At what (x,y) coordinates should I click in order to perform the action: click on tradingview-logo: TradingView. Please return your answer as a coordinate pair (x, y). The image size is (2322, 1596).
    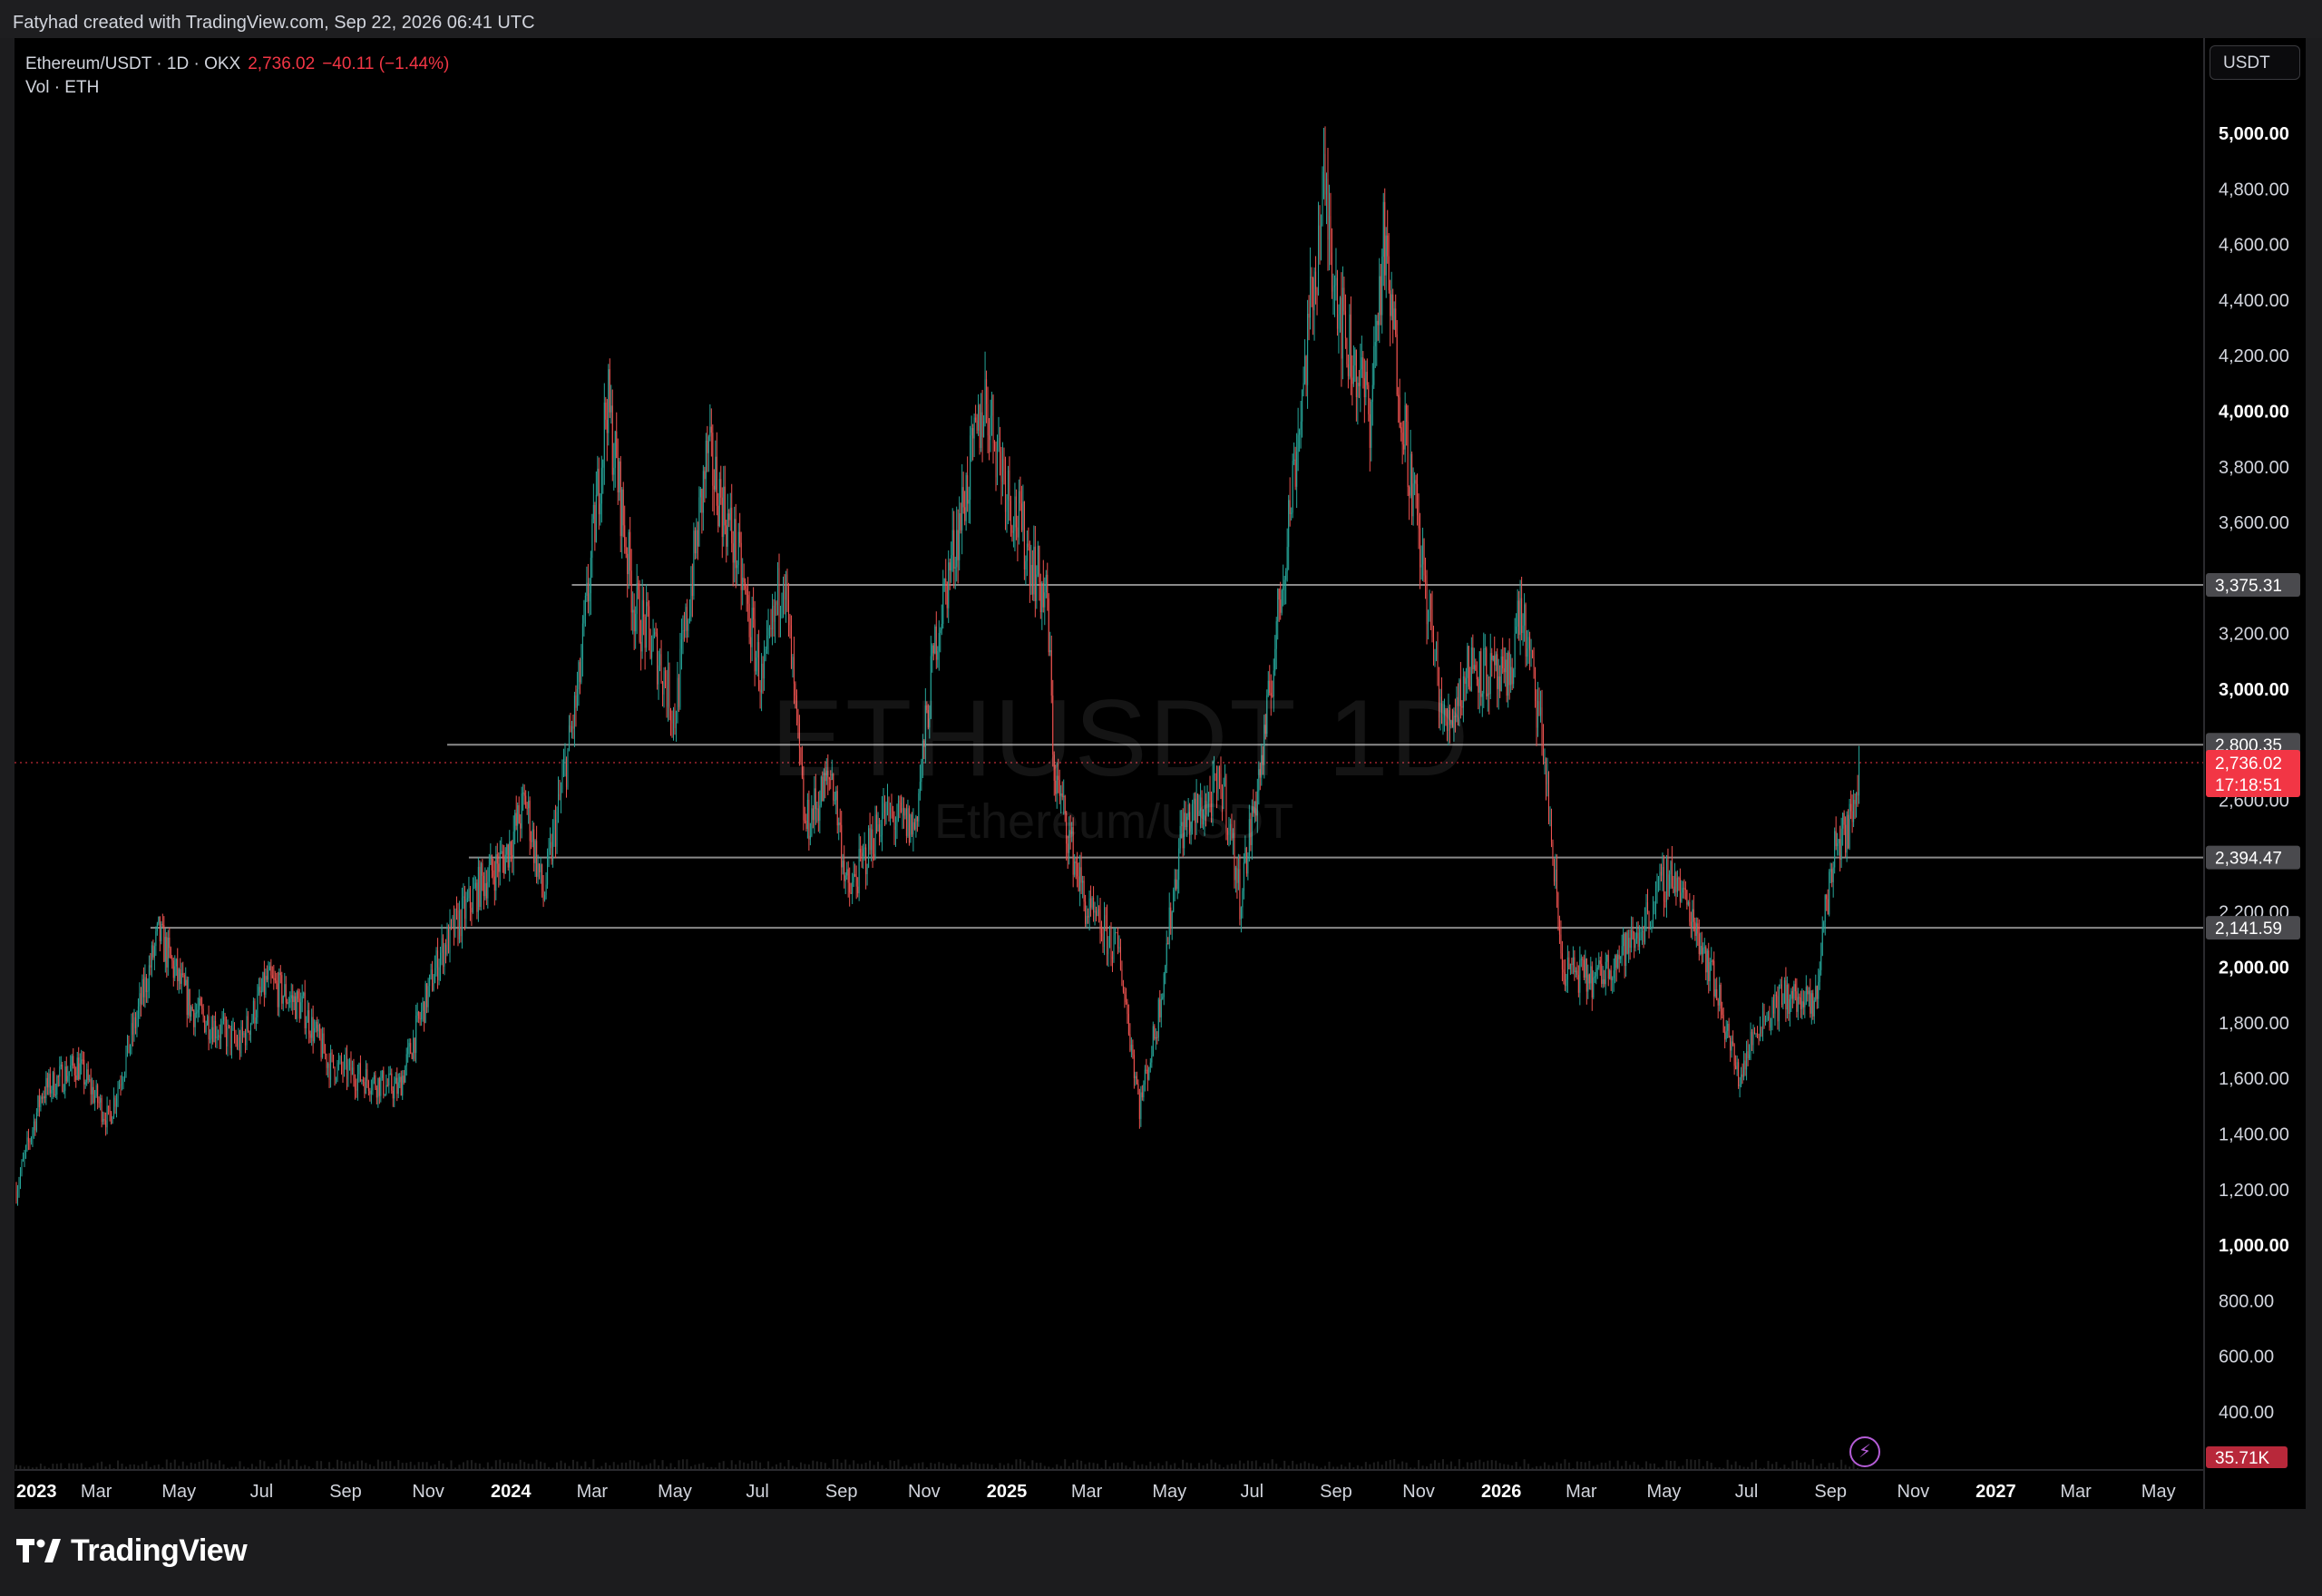
    Looking at the image, I should click on (132, 1551).